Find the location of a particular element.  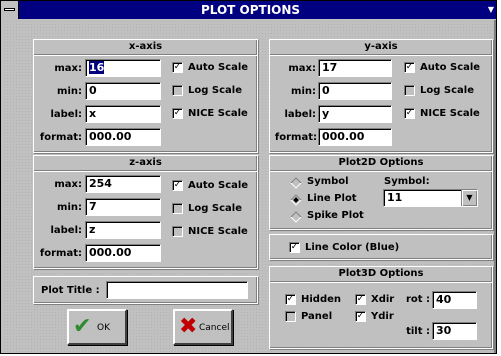

symbol-select: 11 ▼ is located at coordinates (430, 198).